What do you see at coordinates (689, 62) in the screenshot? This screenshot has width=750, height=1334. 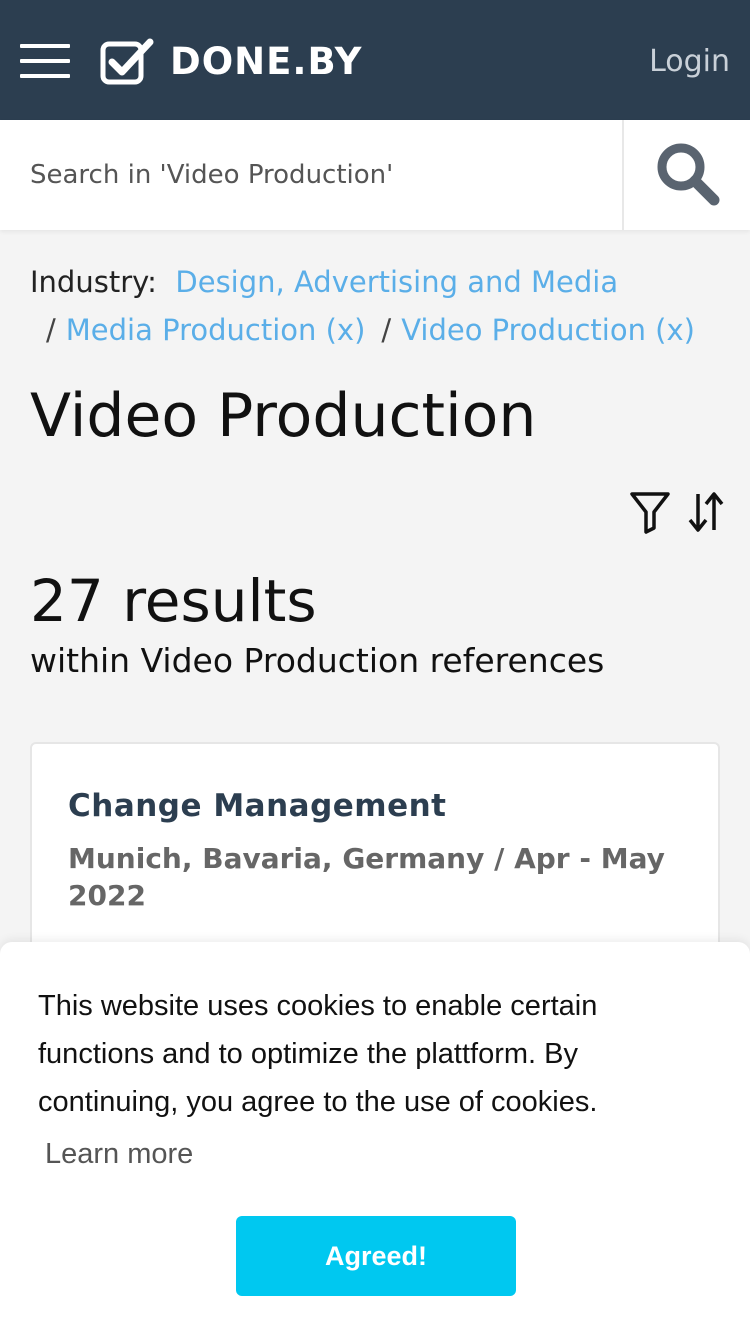 I see `login-link: Login` at bounding box center [689, 62].